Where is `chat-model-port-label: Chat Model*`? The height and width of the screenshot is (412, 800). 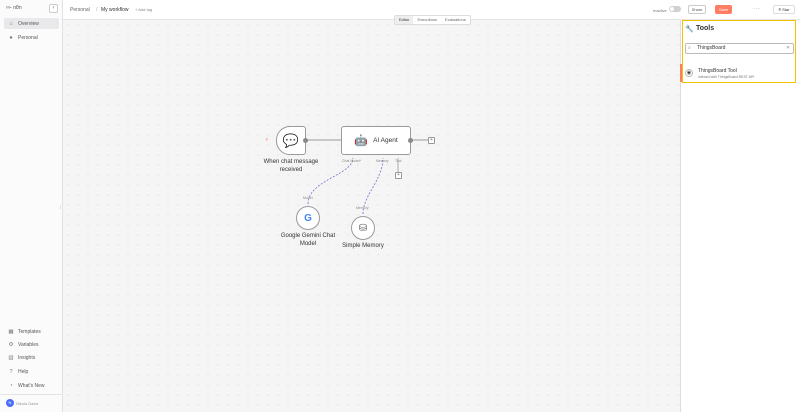
chat-model-port-label: Chat Model* is located at coordinates (352, 161).